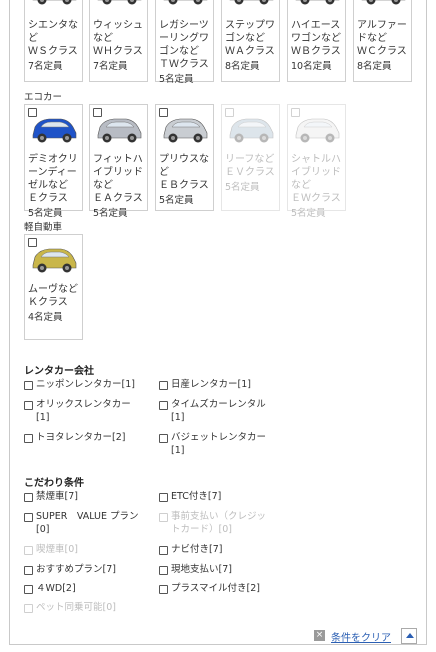 The height and width of the screenshot is (652, 436). I want to click on car-class-card: ムーヴなど Ｋクラス 4名定員, so click(53, 287).